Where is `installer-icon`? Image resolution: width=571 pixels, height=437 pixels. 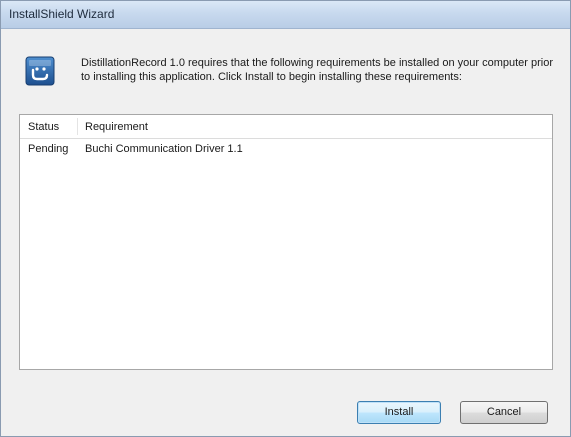
installer-icon is located at coordinates (40, 71).